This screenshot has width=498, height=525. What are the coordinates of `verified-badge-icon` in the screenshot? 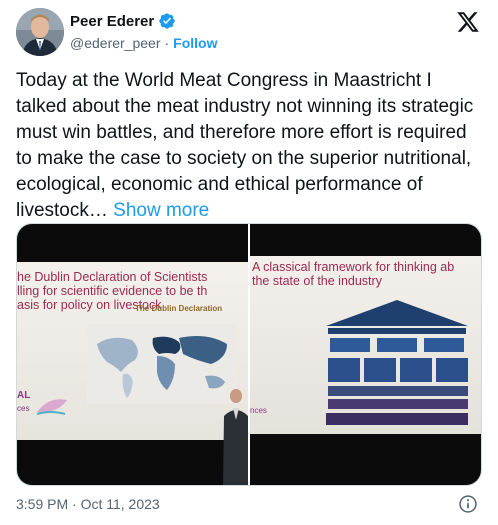 It's located at (167, 21).